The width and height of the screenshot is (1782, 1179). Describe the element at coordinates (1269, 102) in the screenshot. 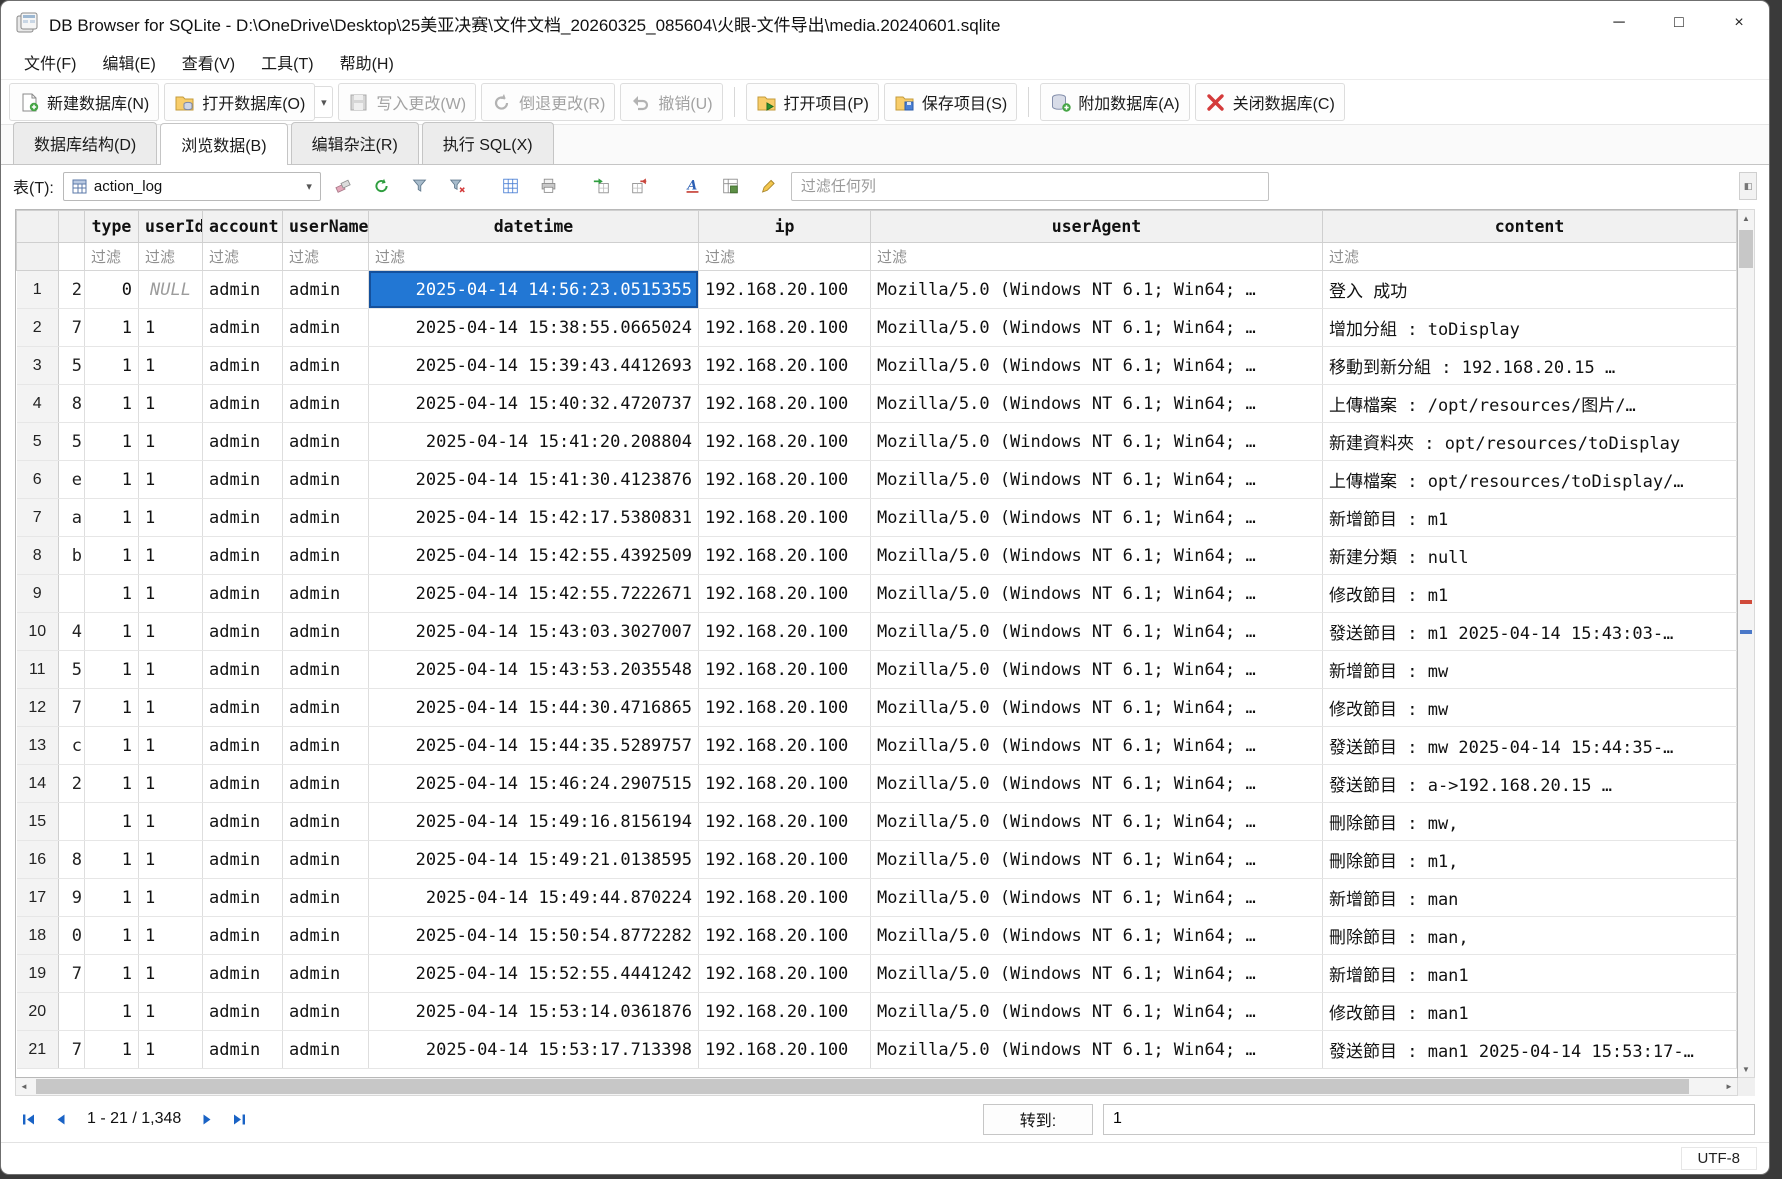

I see `close-database-button: 关闭数据库(C)` at that location.